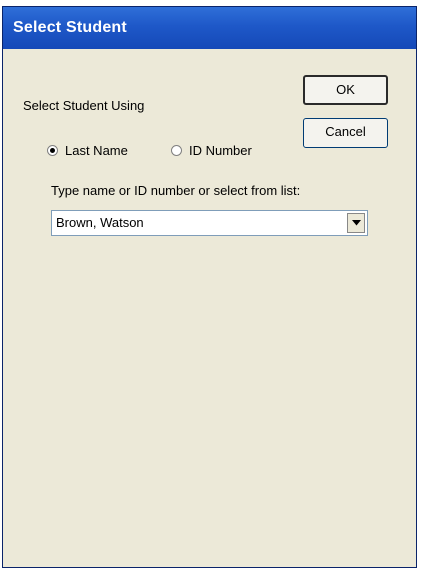 This screenshot has height=574, width=425. What do you see at coordinates (209, 223) in the screenshot?
I see `student-combo-box: Brown, Watson` at bounding box center [209, 223].